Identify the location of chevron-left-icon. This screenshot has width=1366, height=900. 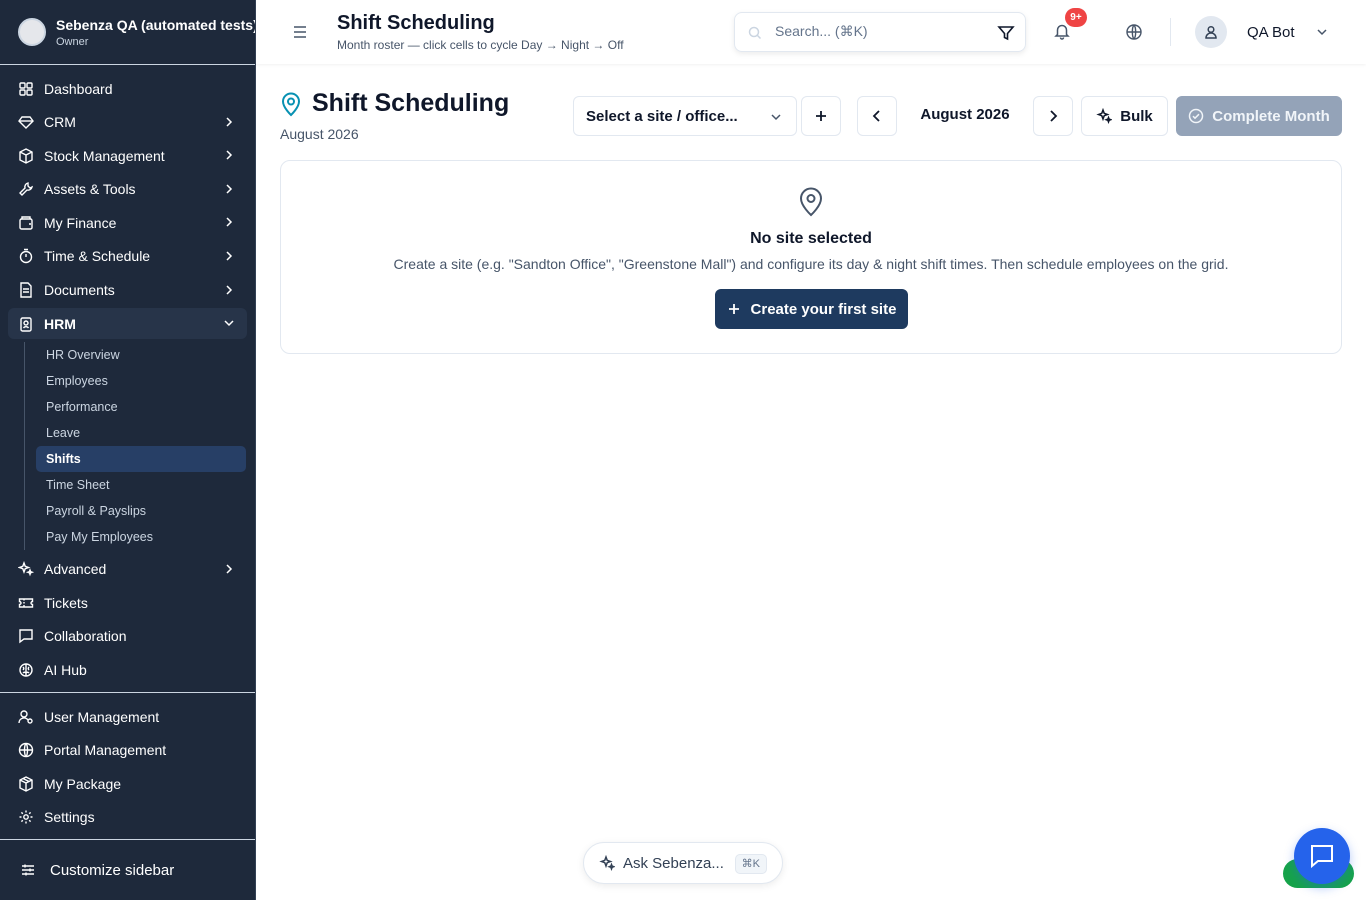
(876, 116).